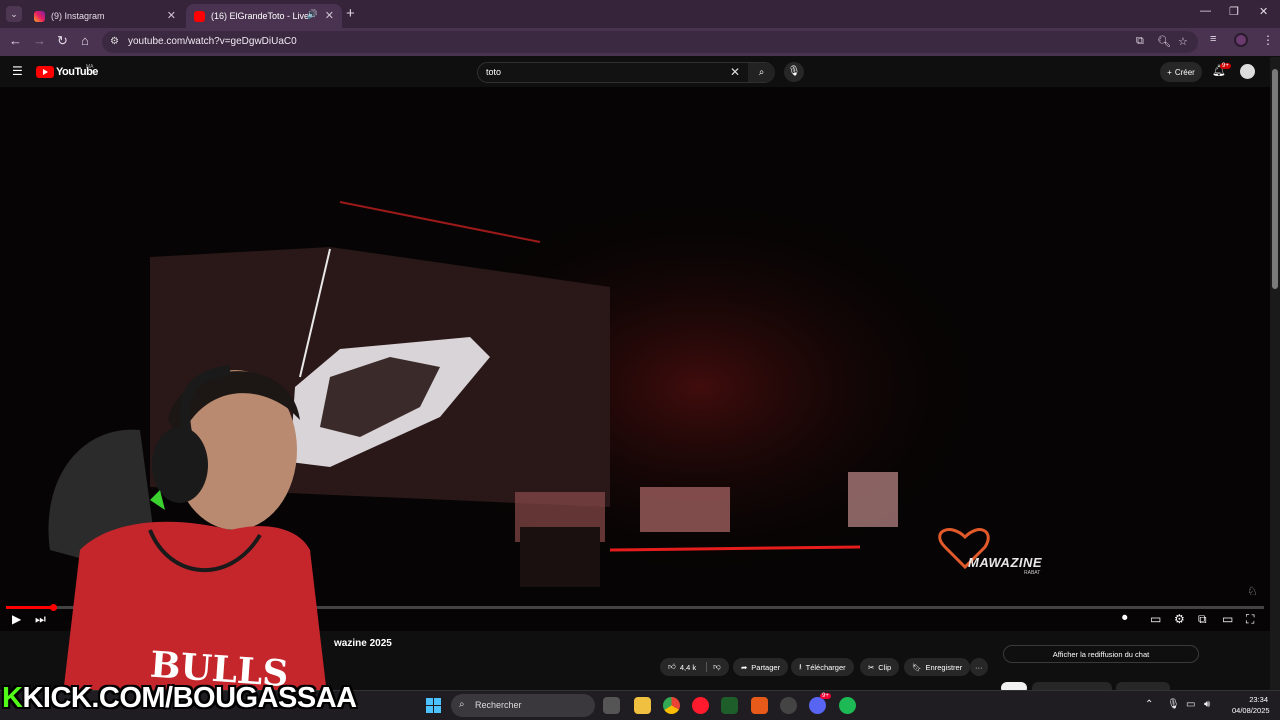 The height and width of the screenshot is (720, 1280). Describe the element at coordinates (1190, 704) in the screenshot. I see `network-icon: ▭` at that location.